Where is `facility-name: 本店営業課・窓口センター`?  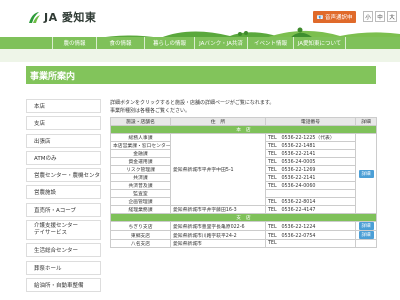
facility-name: 本店営業課・窓口センター is located at coordinates (140, 145).